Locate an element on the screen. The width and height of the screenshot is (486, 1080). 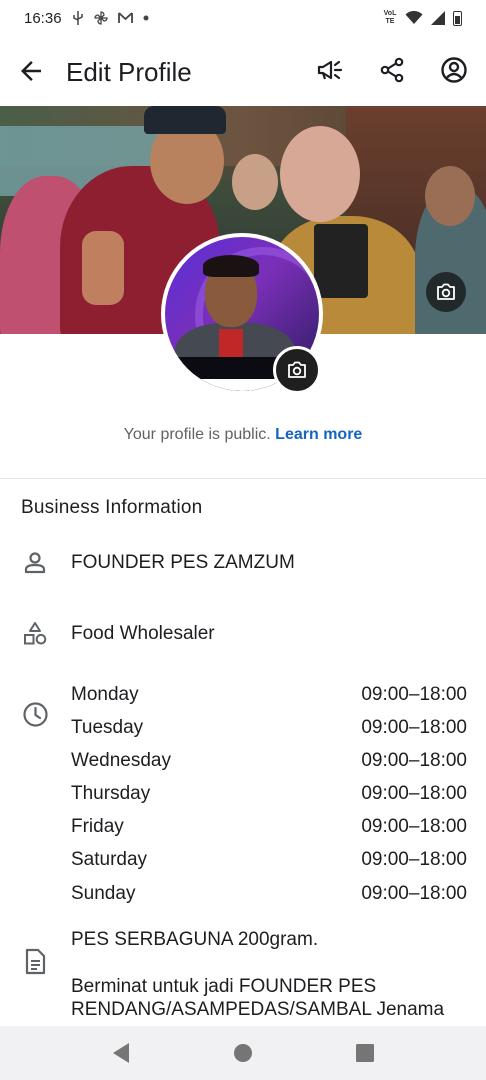
gmail-icon is located at coordinates (125, 17).